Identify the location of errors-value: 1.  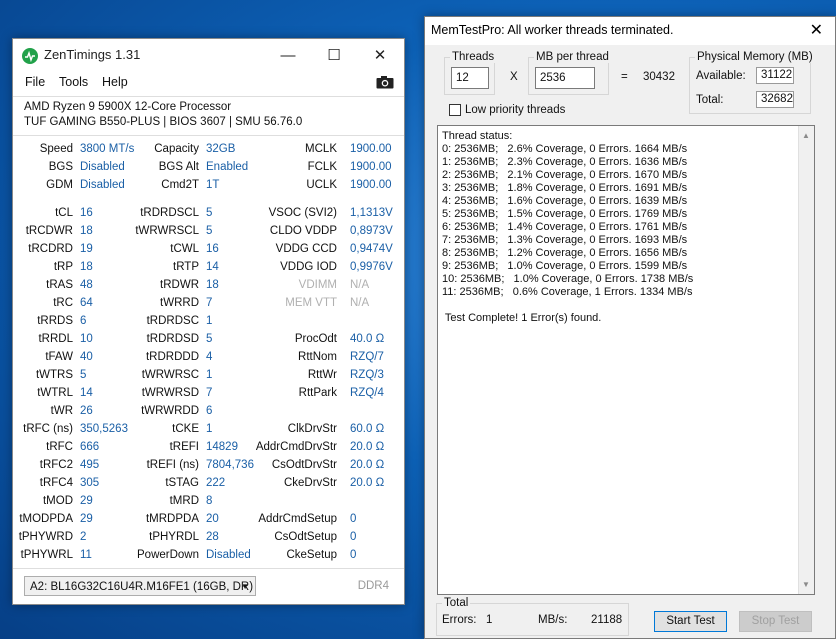
(489, 620).